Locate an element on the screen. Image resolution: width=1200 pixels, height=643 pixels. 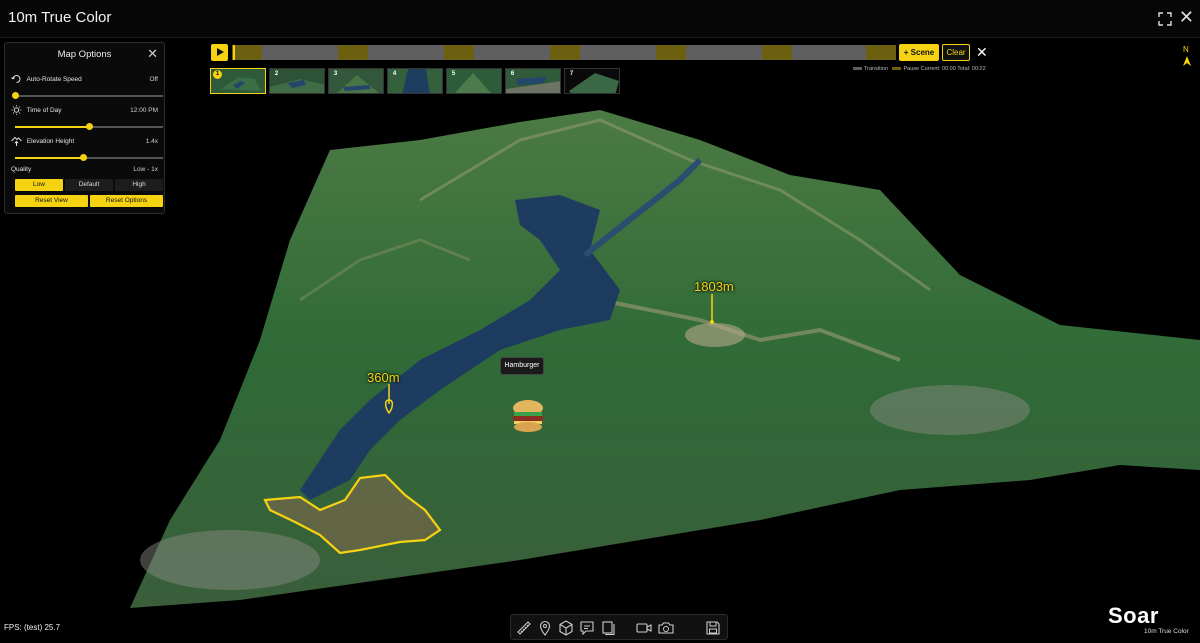
layers-icon is located at coordinates (608, 628).